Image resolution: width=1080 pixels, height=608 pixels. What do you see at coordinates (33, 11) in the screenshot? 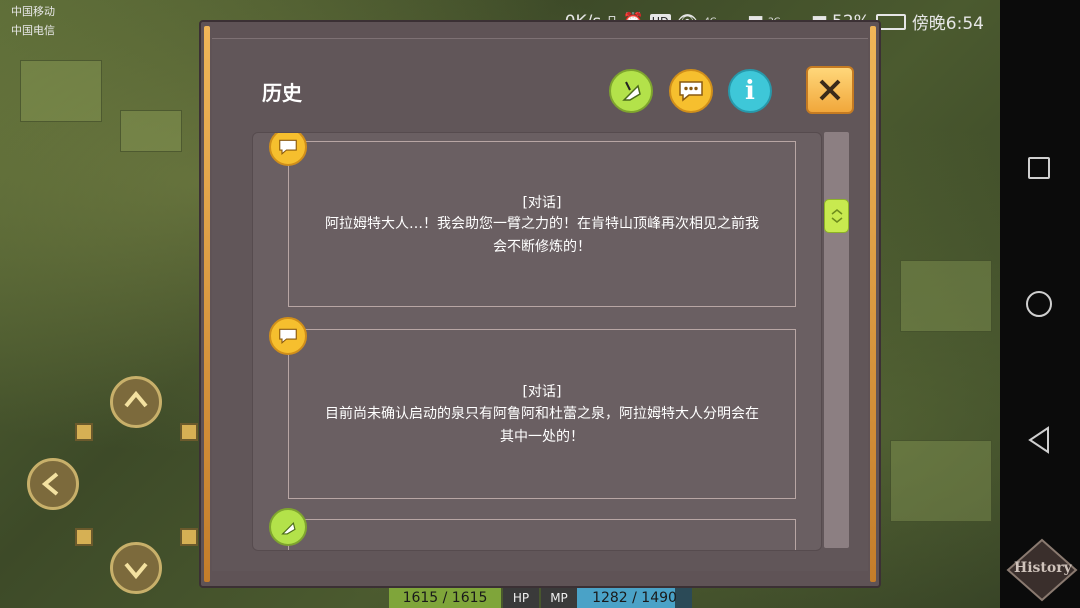
I see `carrier-label-1: 中国移动` at bounding box center [33, 11].